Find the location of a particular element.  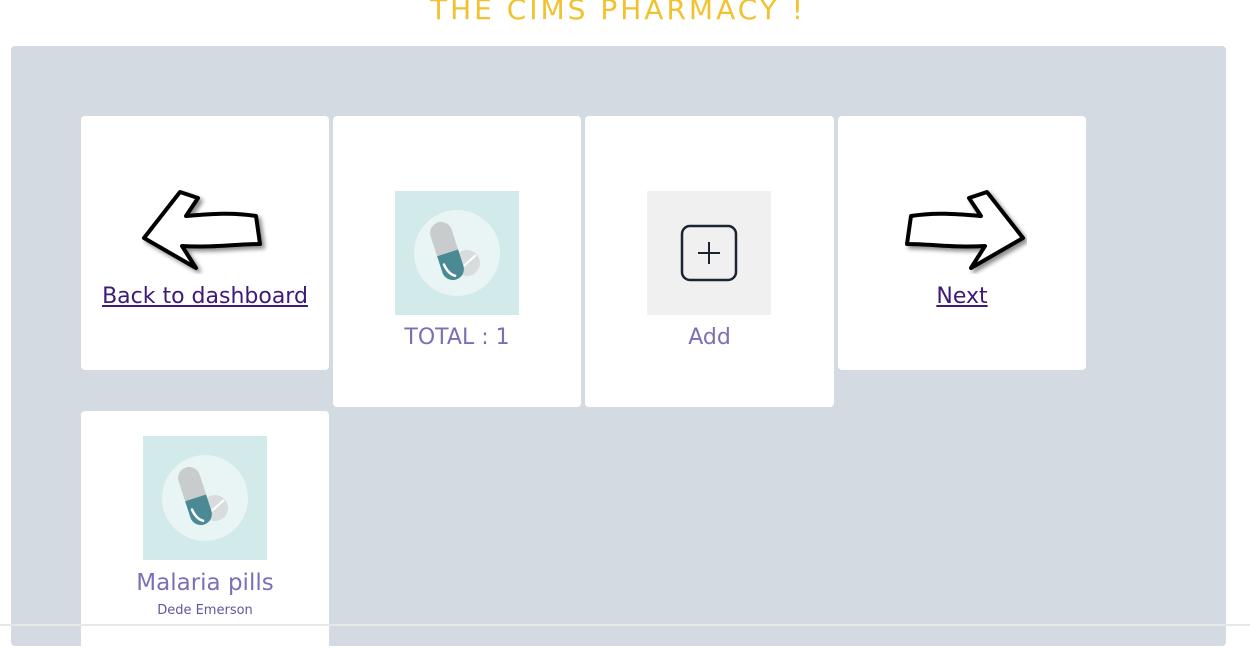

total-card: TOTAL : 1 is located at coordinates (457, 261).